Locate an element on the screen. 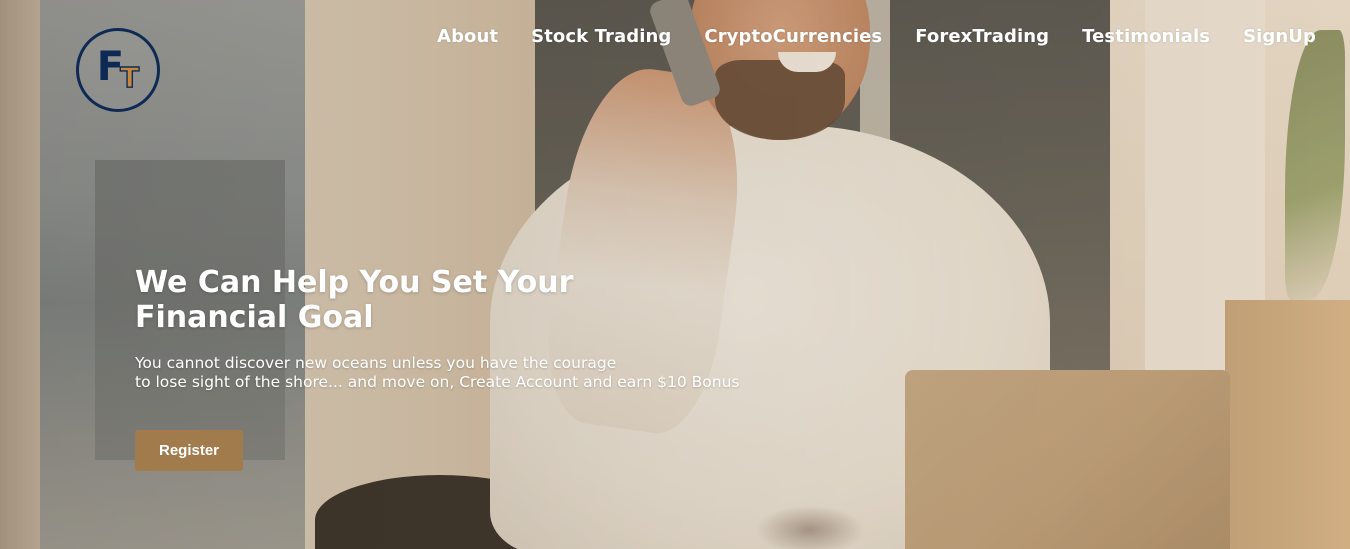 The height and width of the screenshot is (549, 1350). logo-letter-t: T is located at coordinates (129, 77).